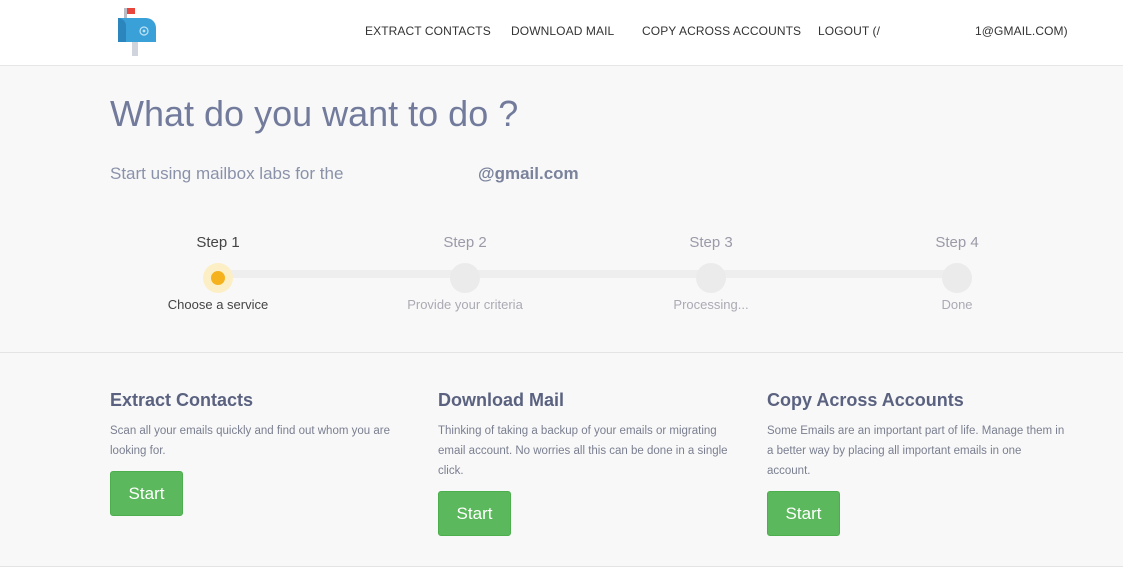 The height and width of the screenshot is (567, 1123). Describe the element at coordinates (314, 113) in the screenshot. I see `page-title: What do you want to do ?` at that location.